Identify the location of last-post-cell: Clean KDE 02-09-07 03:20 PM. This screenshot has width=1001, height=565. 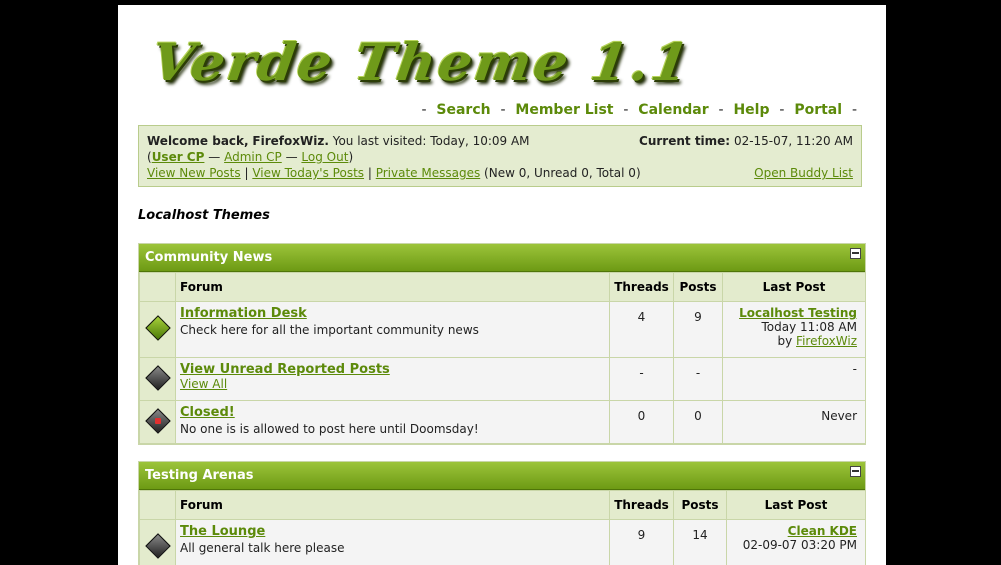
(796, 542).